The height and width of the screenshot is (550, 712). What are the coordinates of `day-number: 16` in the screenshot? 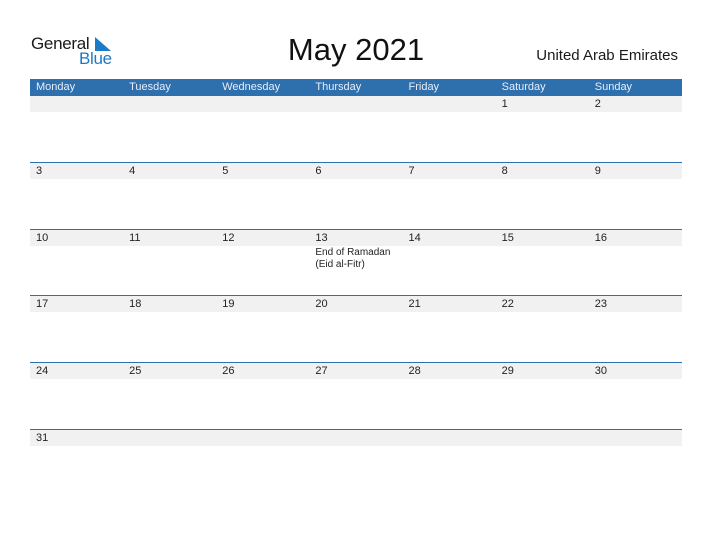 It's located at (635, 238).